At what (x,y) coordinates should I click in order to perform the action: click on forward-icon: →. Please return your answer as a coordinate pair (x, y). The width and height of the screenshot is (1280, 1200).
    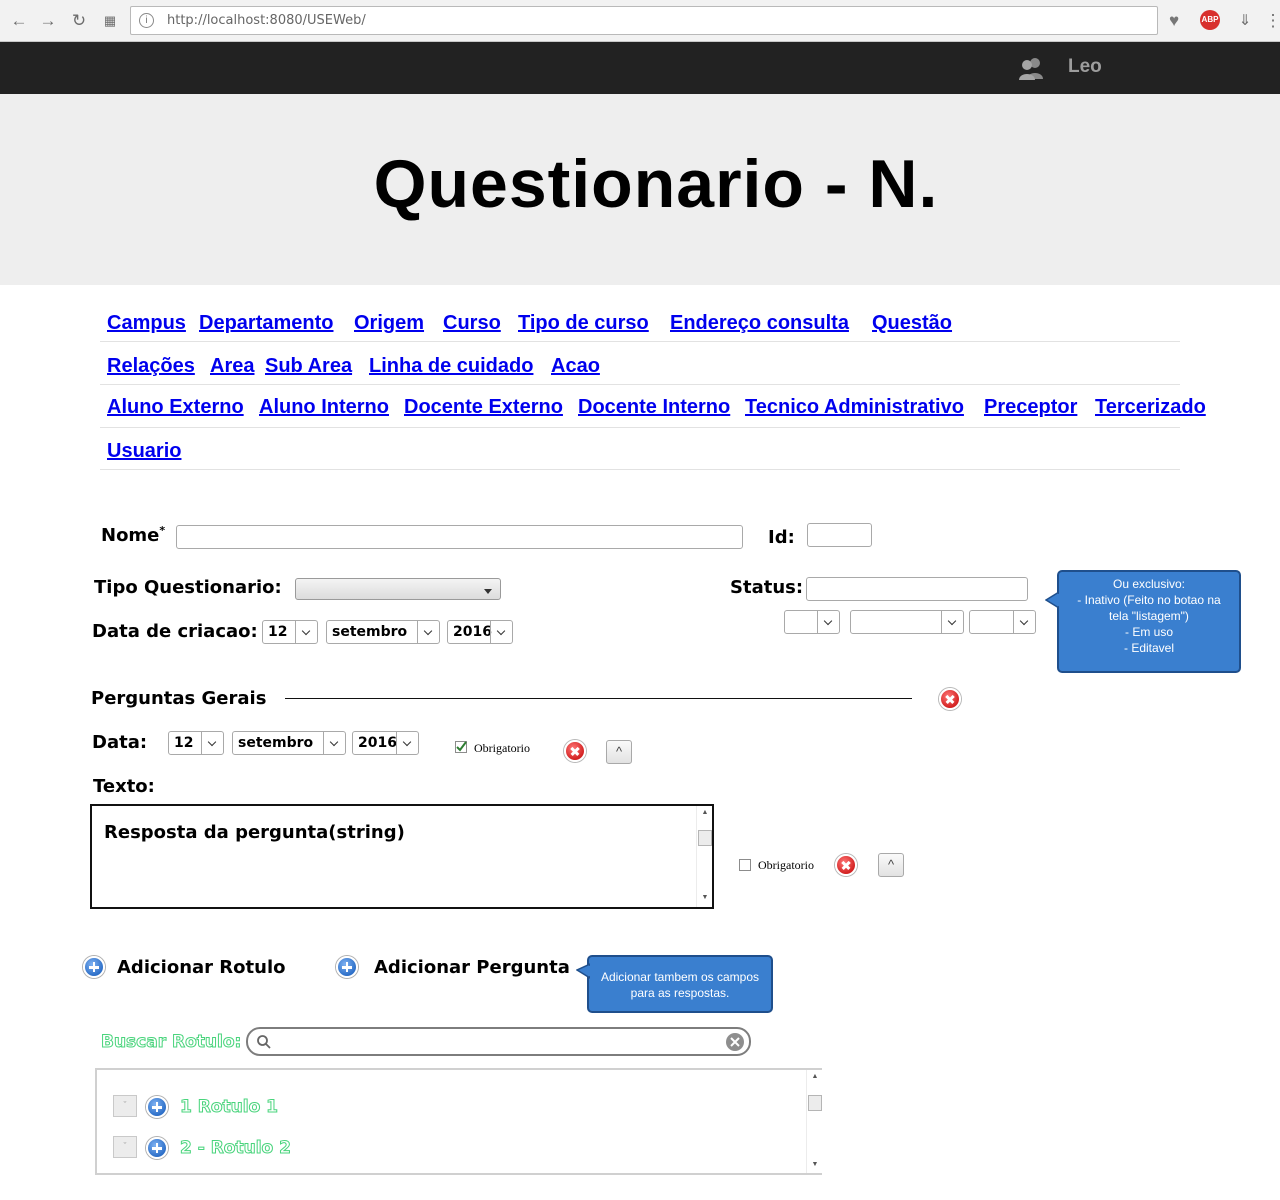
    Looking at the image, I should click on (48, 21).